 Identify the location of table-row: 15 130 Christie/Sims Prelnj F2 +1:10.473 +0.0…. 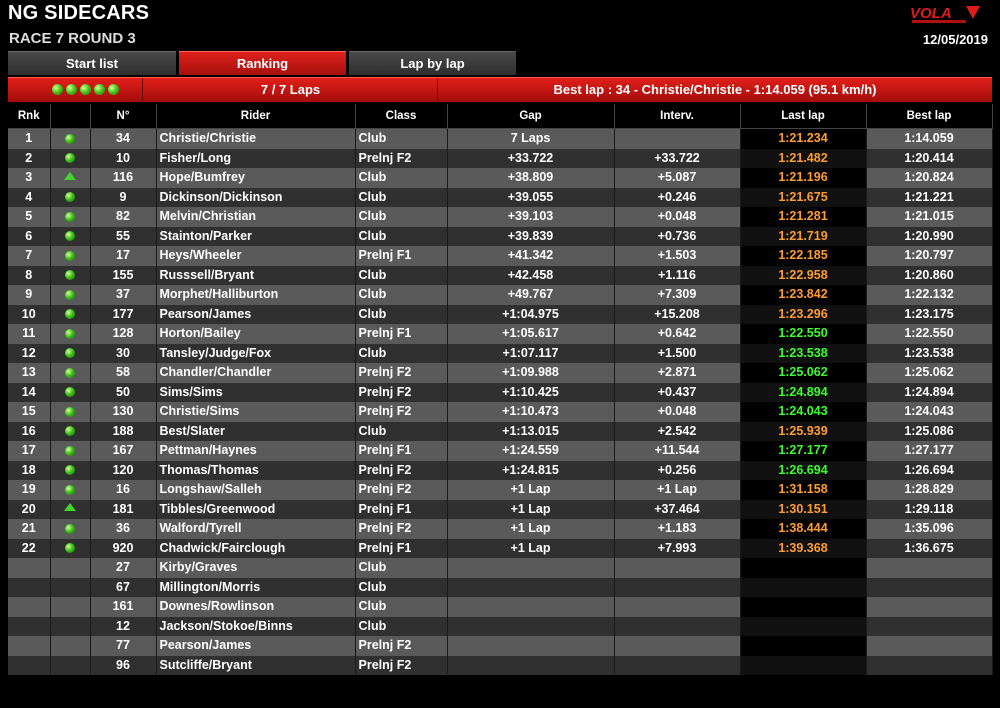
(500, 412).